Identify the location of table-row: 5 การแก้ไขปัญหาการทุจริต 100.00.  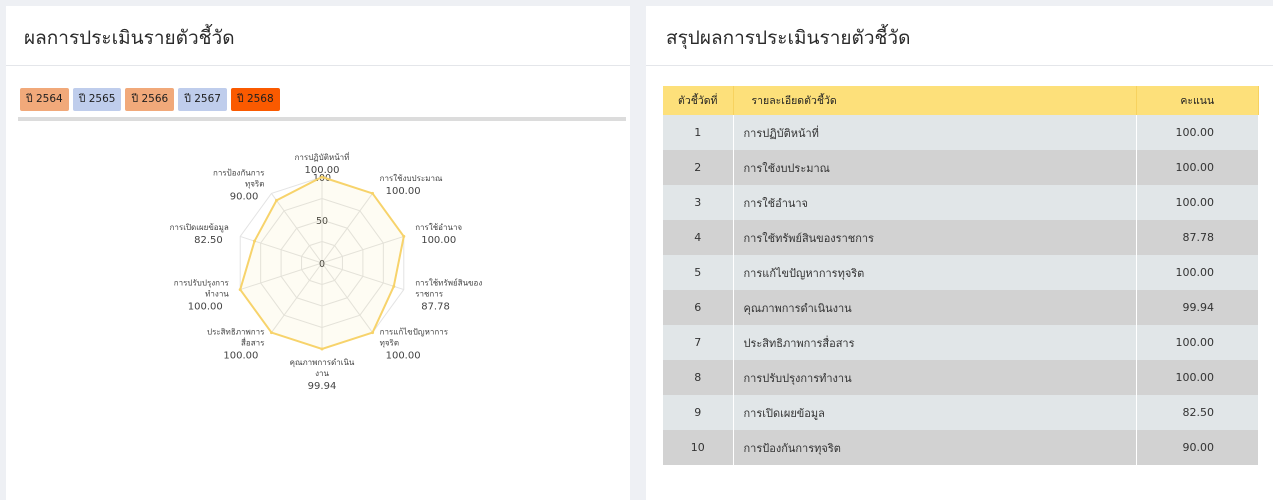
(961, 272).